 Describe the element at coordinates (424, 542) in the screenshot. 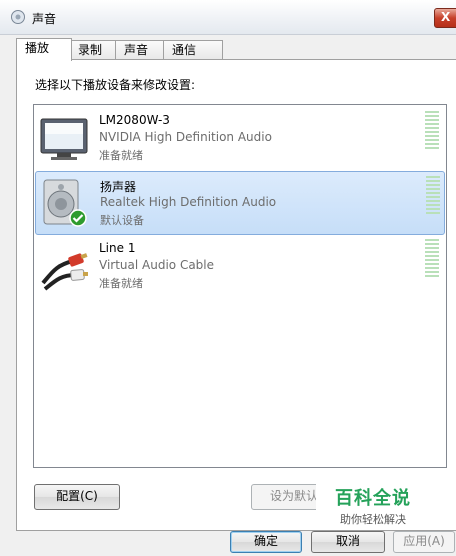

I see `apply-button: 应用(A)` at that location.